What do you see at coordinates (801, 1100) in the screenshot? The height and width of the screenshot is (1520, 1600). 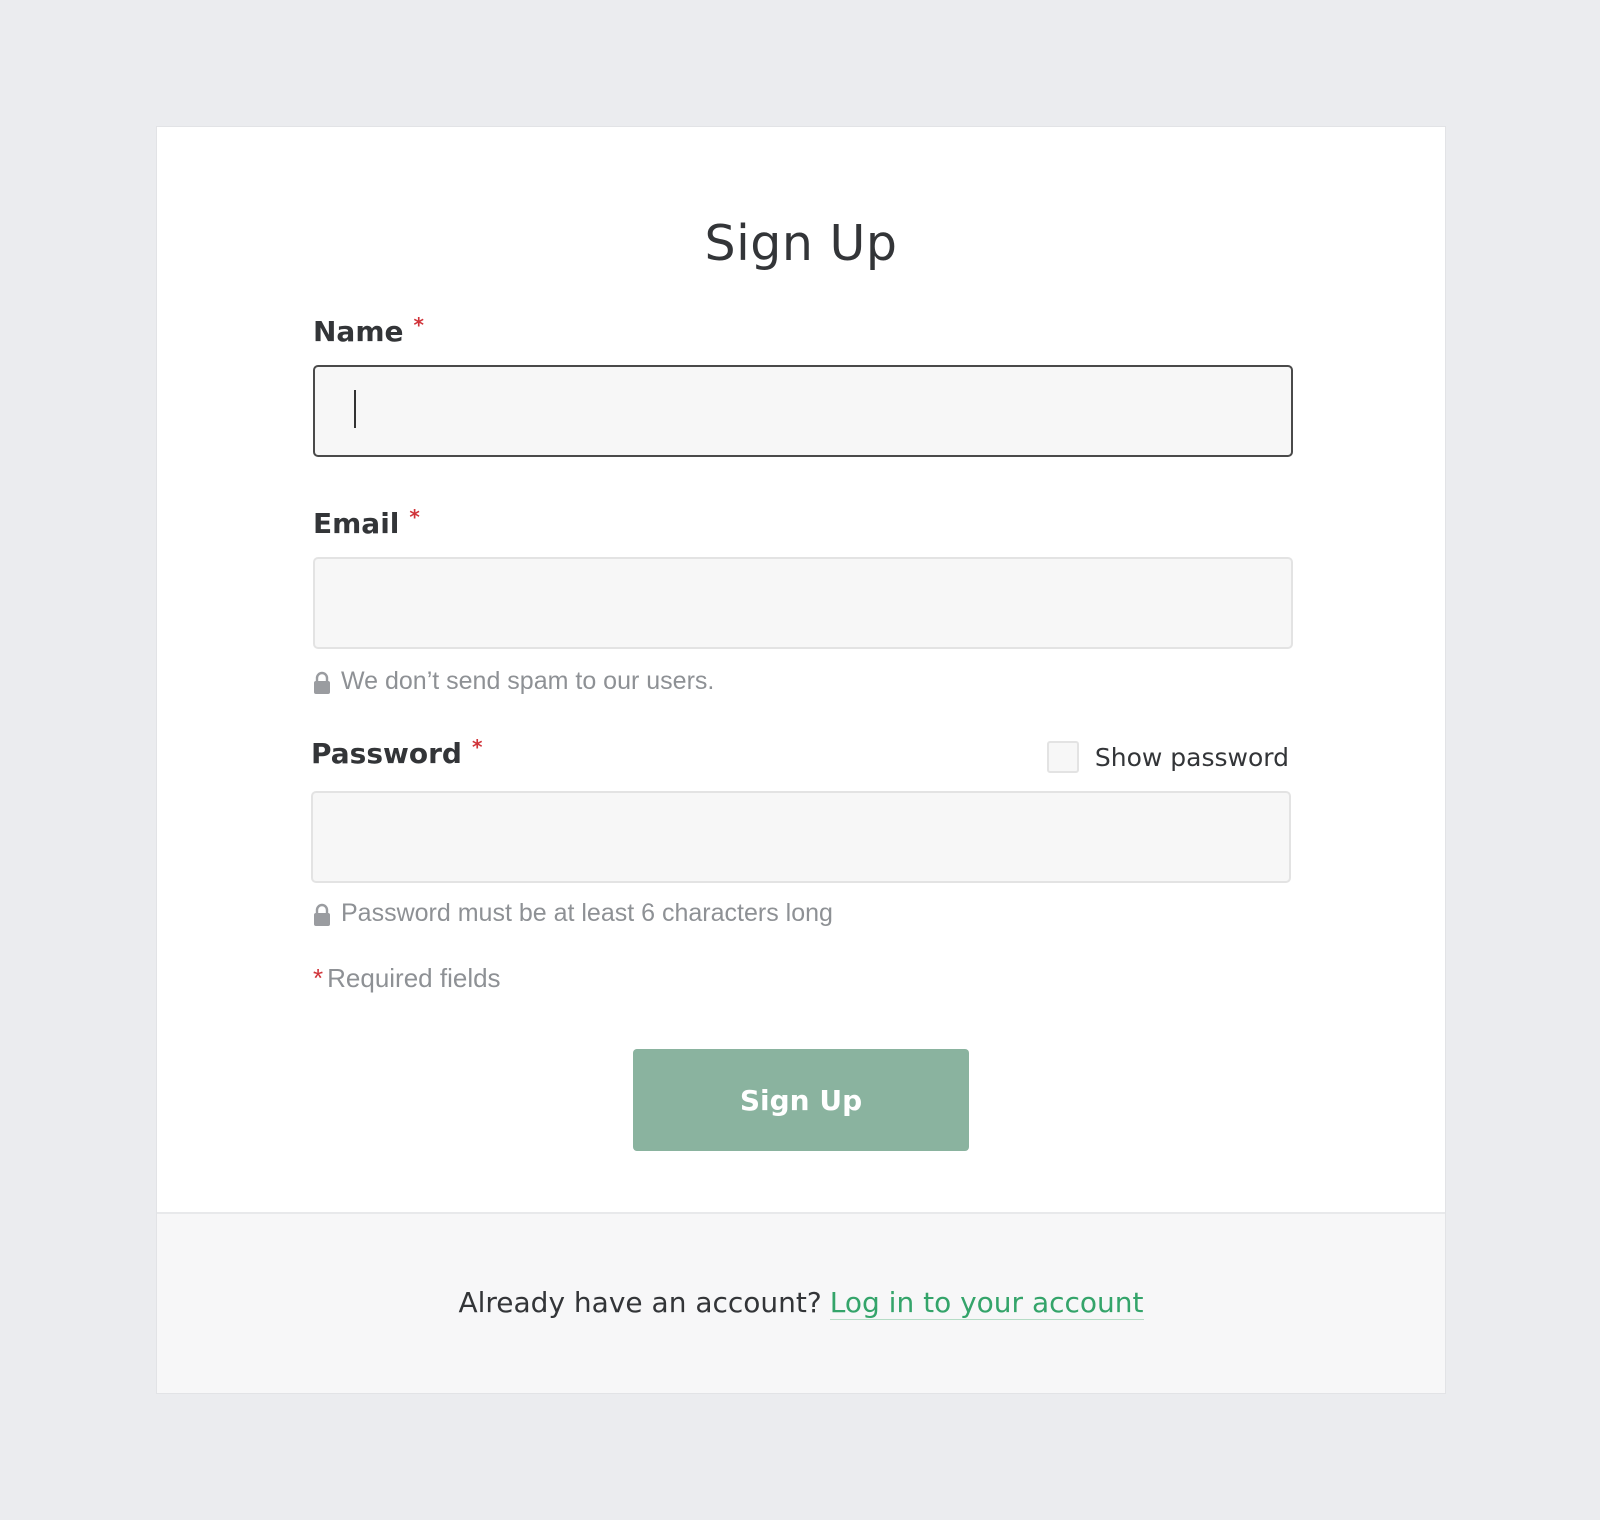 I see `signup-button: Sign Up` at bounding box center [801, 1100].